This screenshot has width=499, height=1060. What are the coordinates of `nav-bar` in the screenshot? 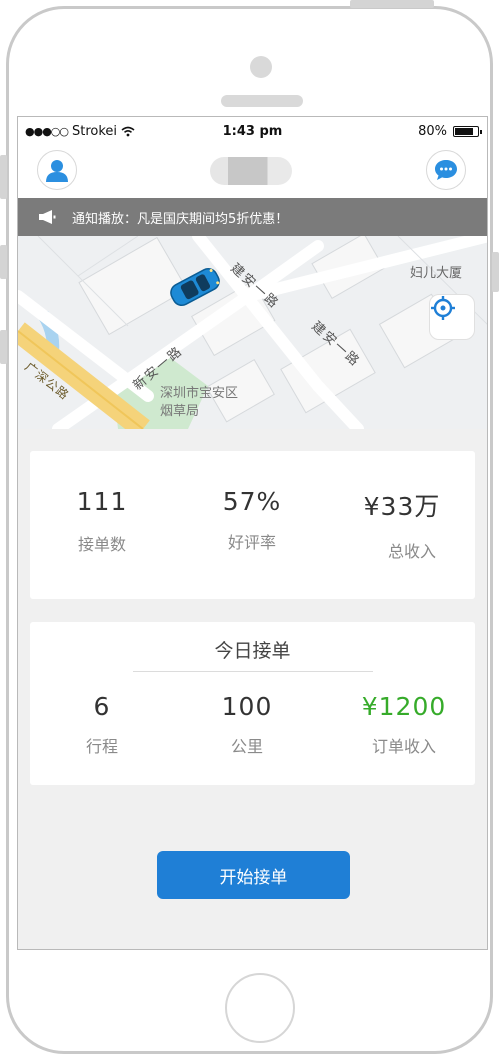 It's located at (252, 171).